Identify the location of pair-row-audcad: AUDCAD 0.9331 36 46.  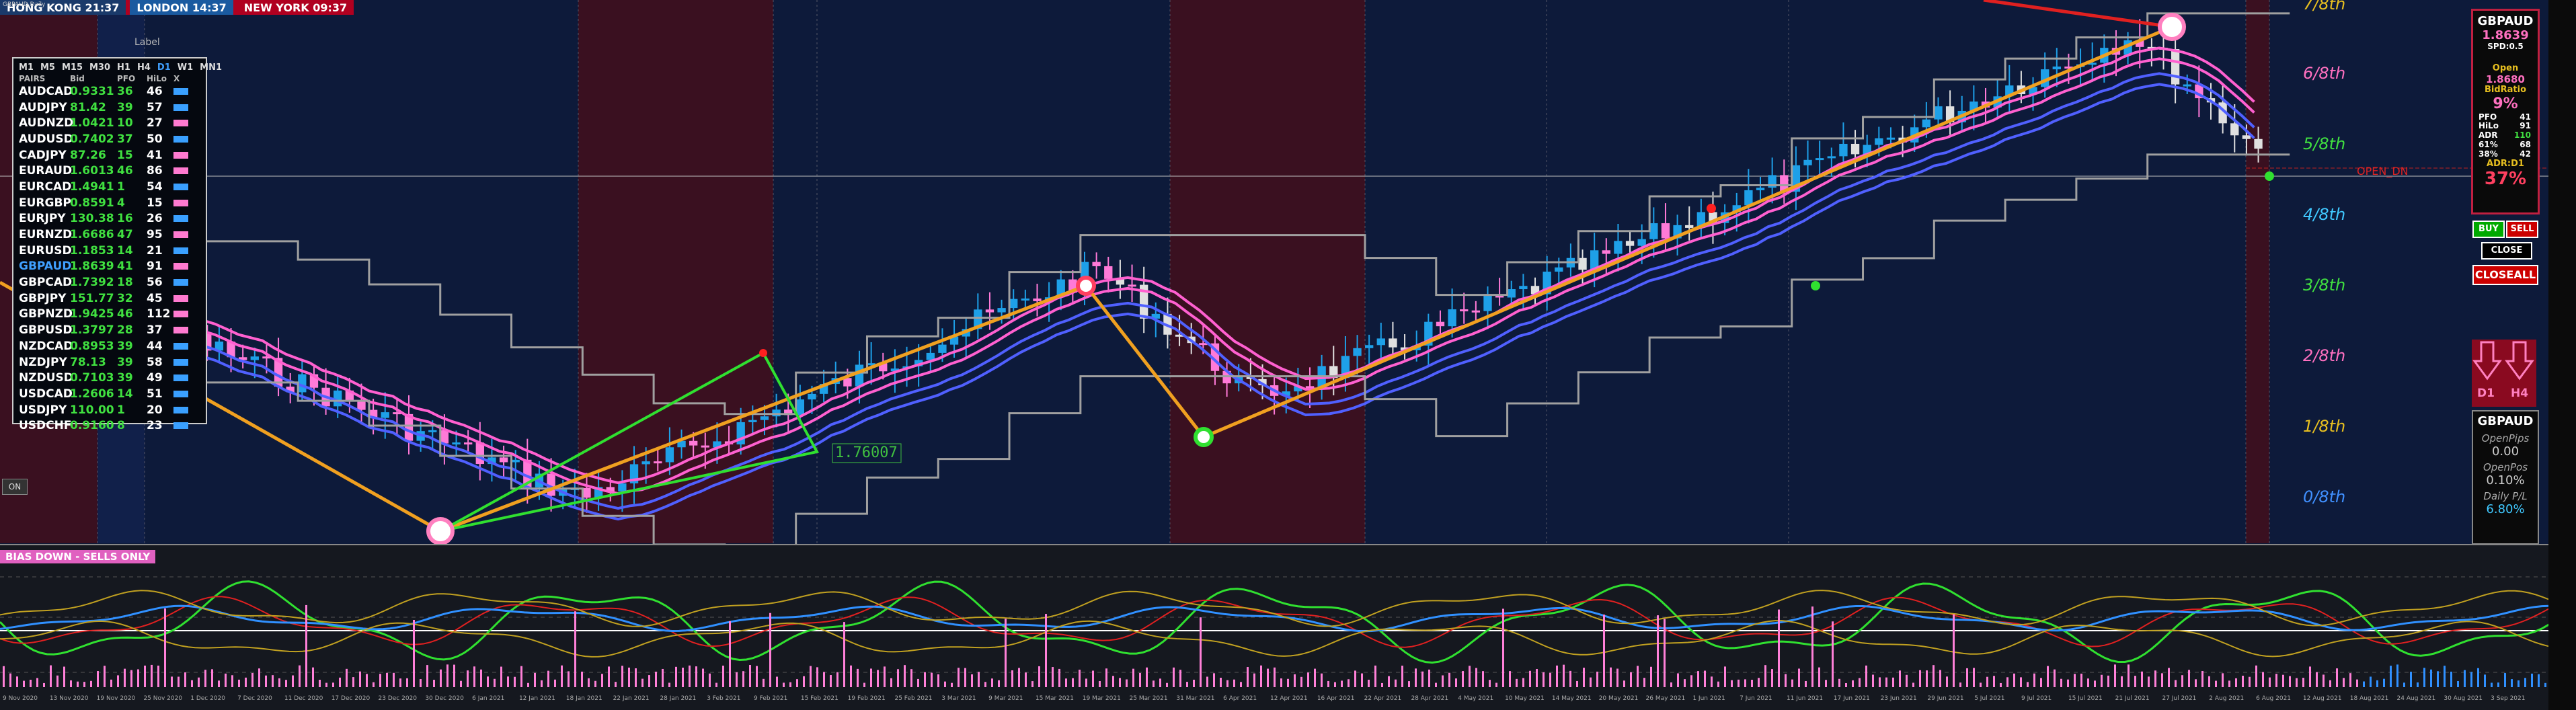
(110, 92).